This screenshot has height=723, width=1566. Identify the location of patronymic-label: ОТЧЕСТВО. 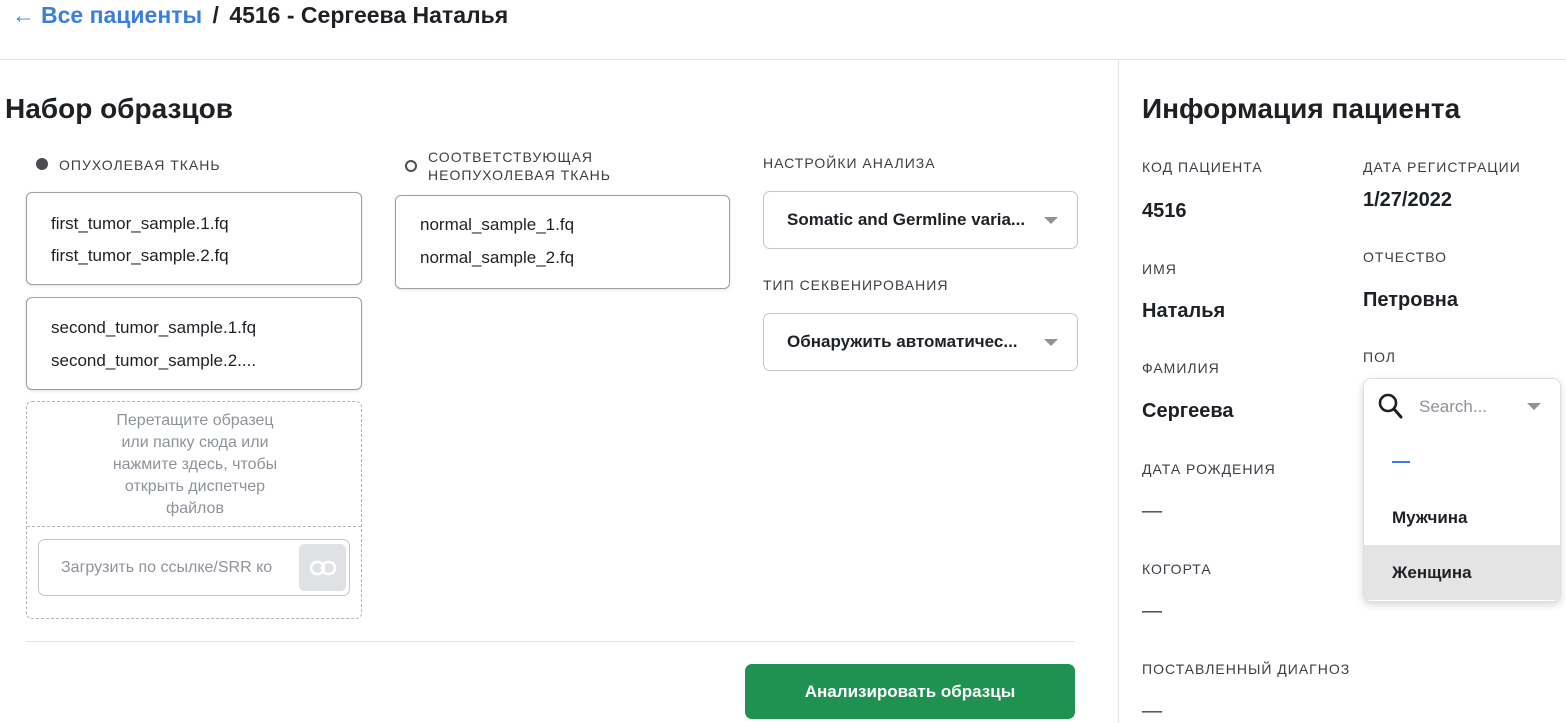
(1405, 257).